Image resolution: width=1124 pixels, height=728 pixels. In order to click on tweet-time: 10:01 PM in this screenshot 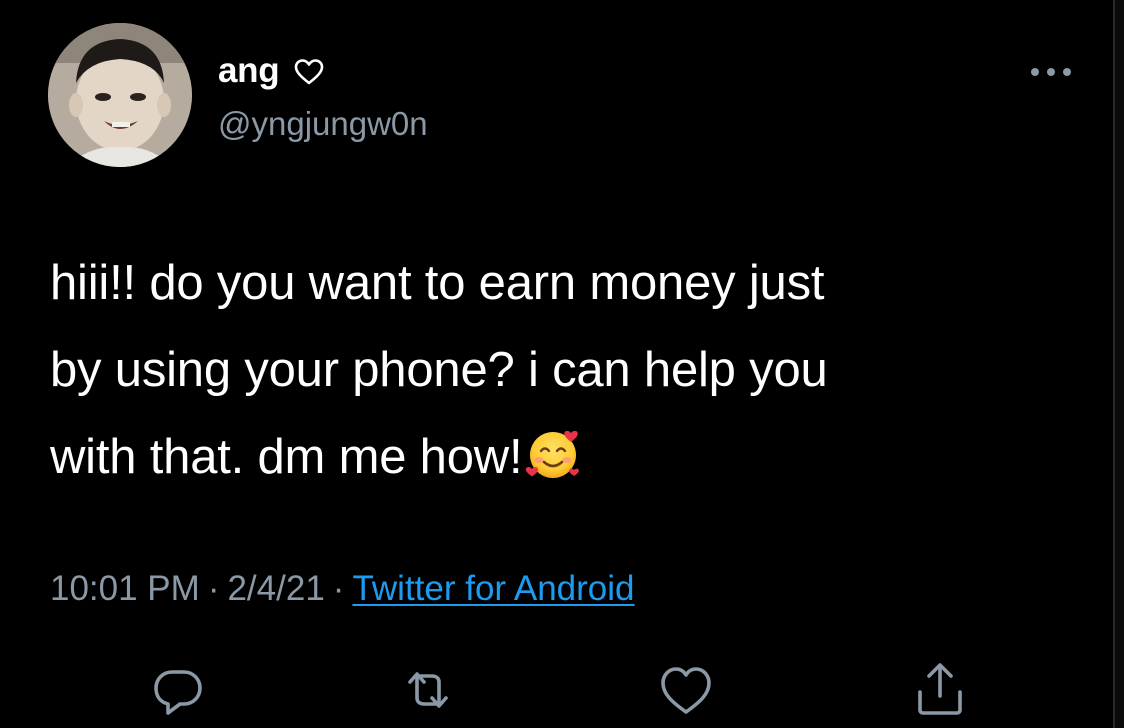, I will do `click(125, 588)`.